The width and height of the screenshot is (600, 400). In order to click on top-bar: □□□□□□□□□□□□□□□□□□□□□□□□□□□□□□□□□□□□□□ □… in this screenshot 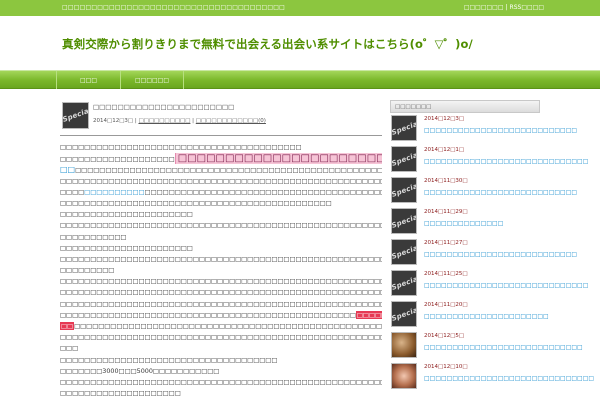, I will do `click(300, 8)`.